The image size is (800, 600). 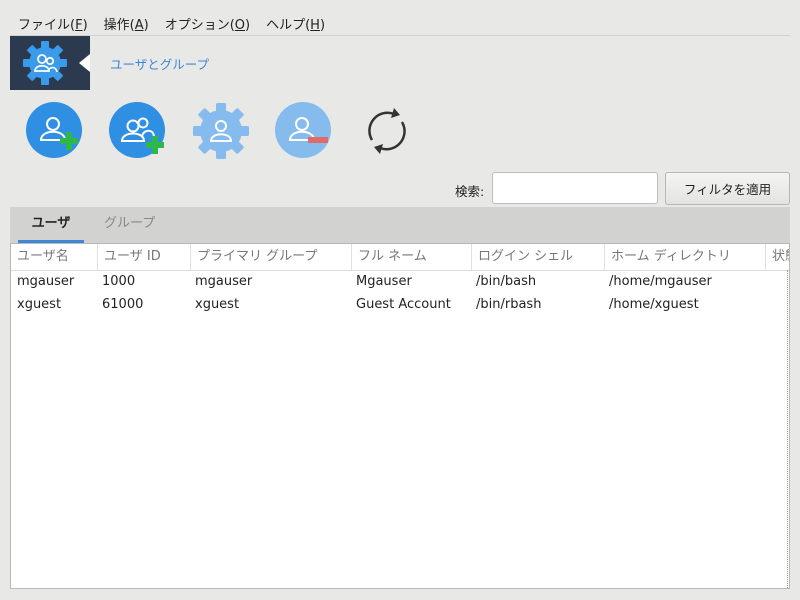 What do you see at coordinates (271, 257) in the screenshot?
I see `column-header-primary-group: プライマリ グループ` at bounding box center [271, 257].